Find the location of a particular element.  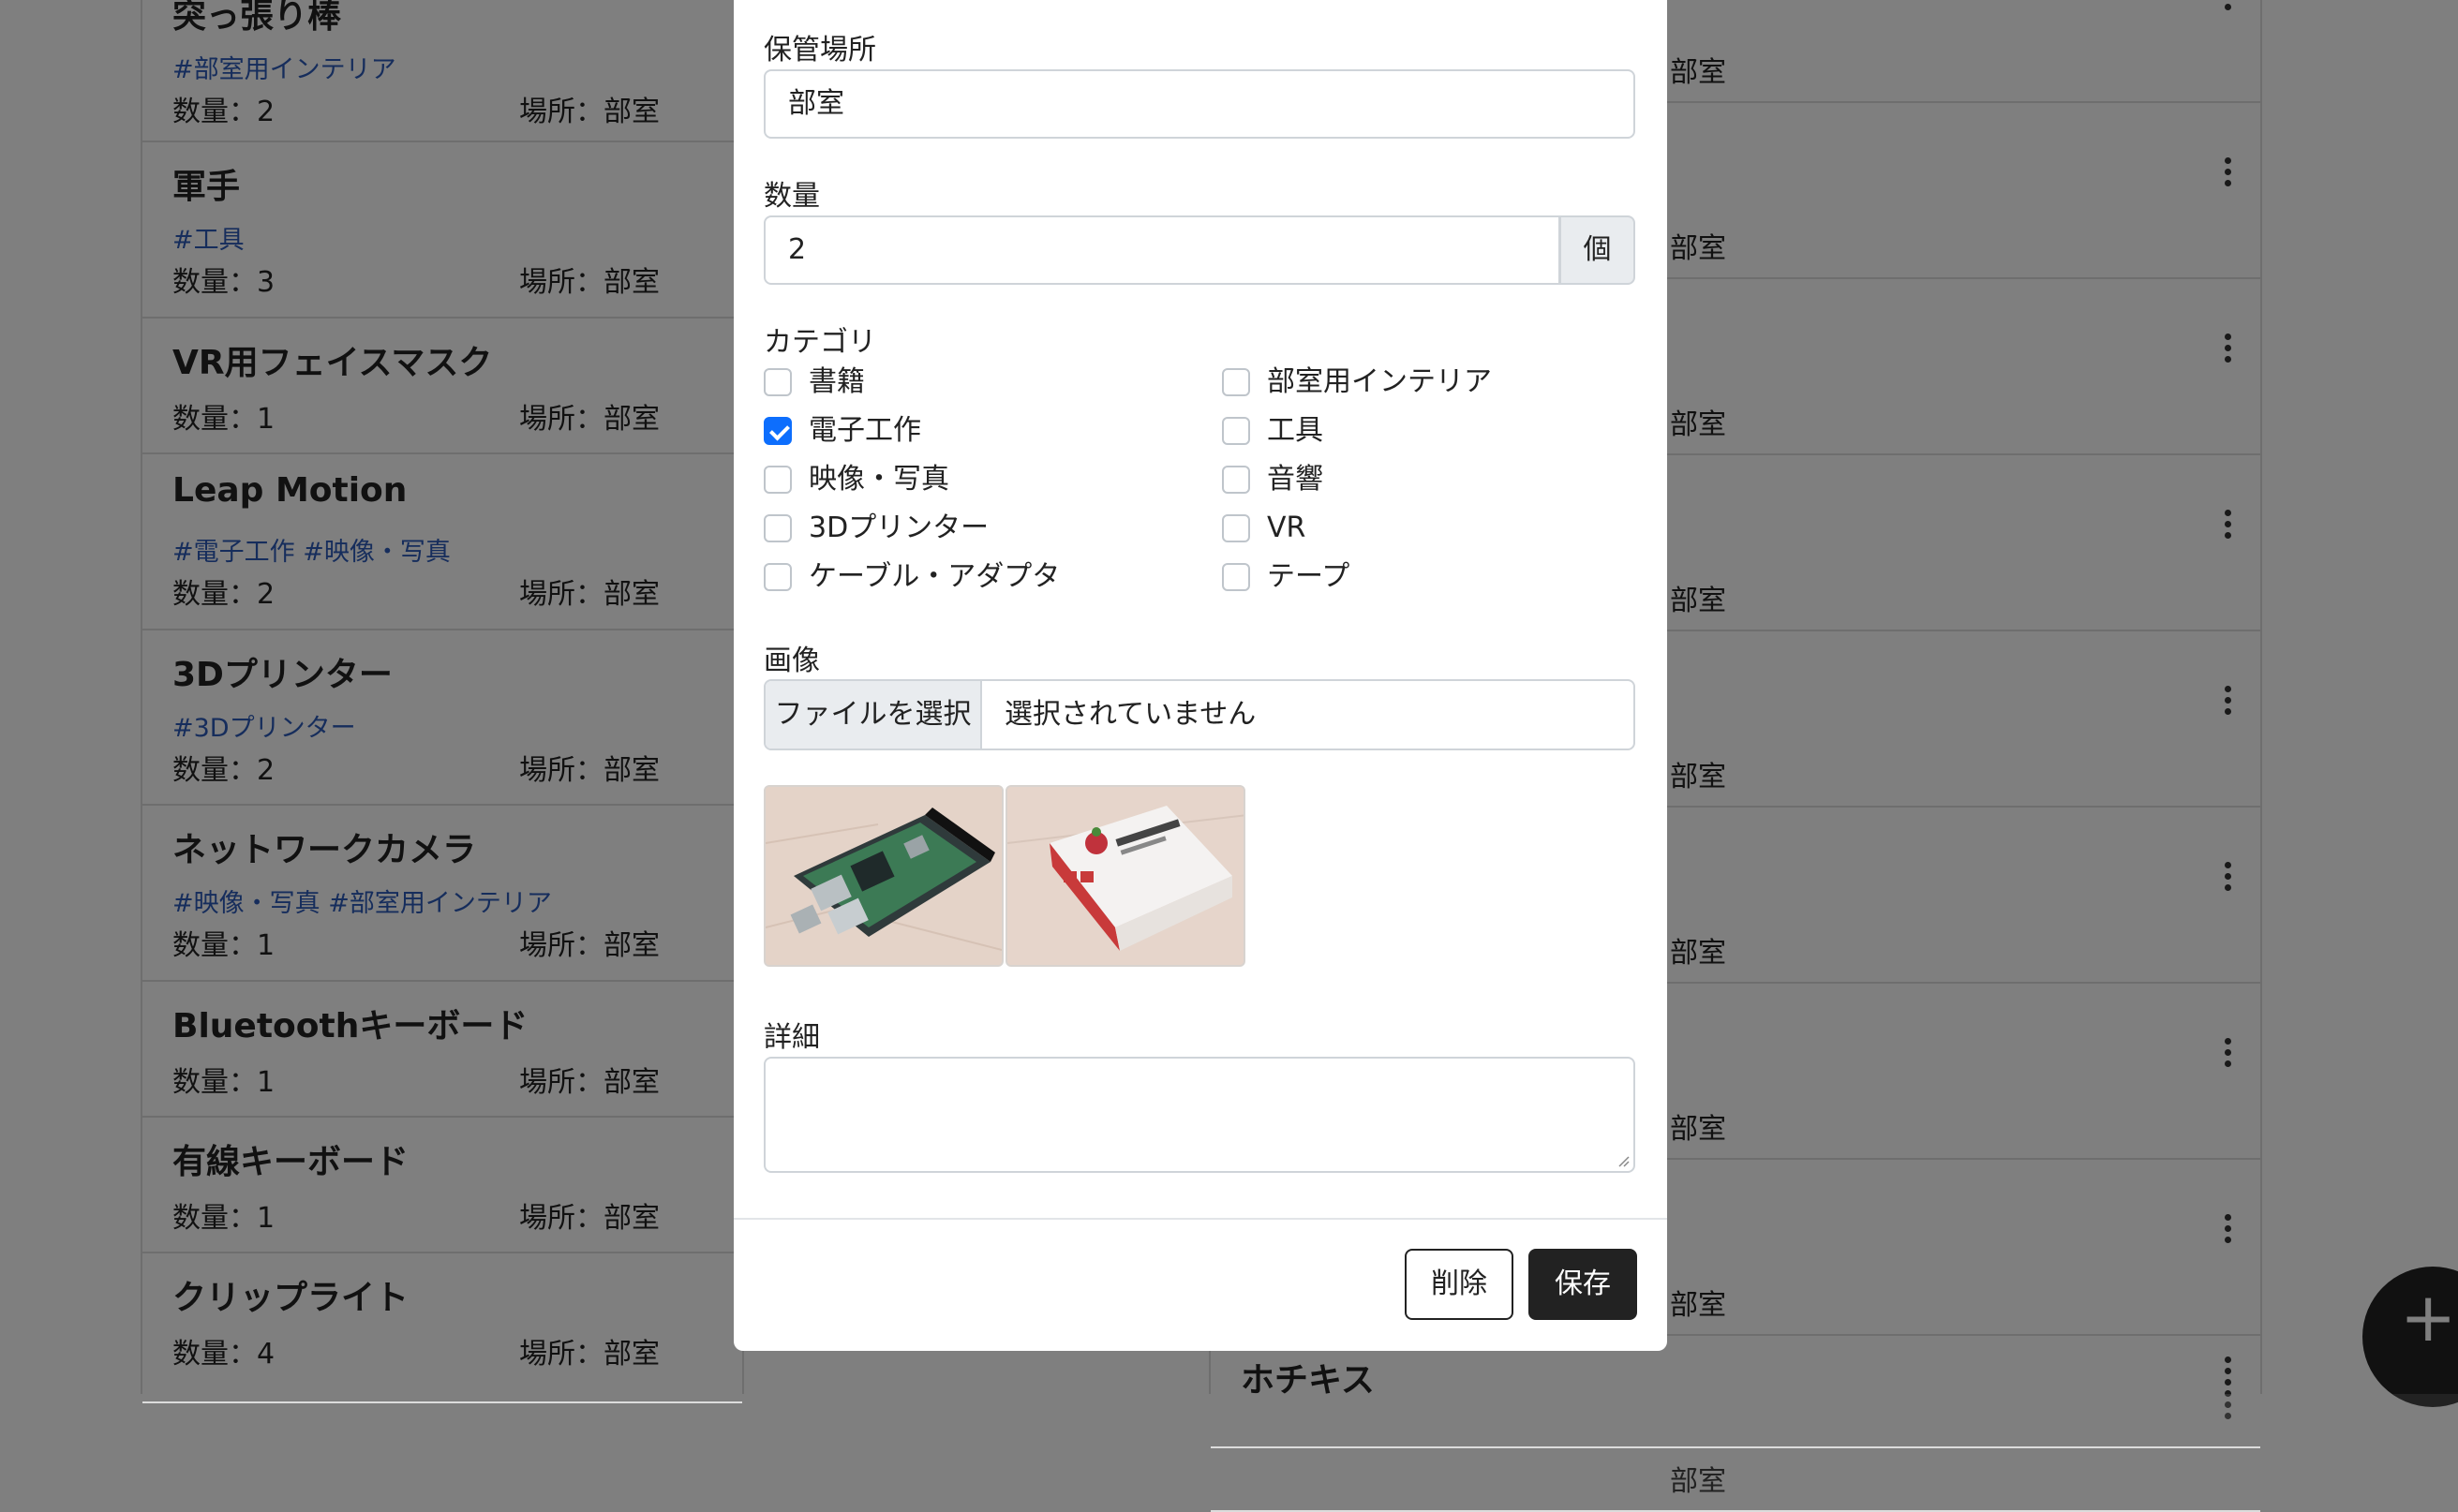

circuit-board-photo-icon is located at coordinates (884, 876).